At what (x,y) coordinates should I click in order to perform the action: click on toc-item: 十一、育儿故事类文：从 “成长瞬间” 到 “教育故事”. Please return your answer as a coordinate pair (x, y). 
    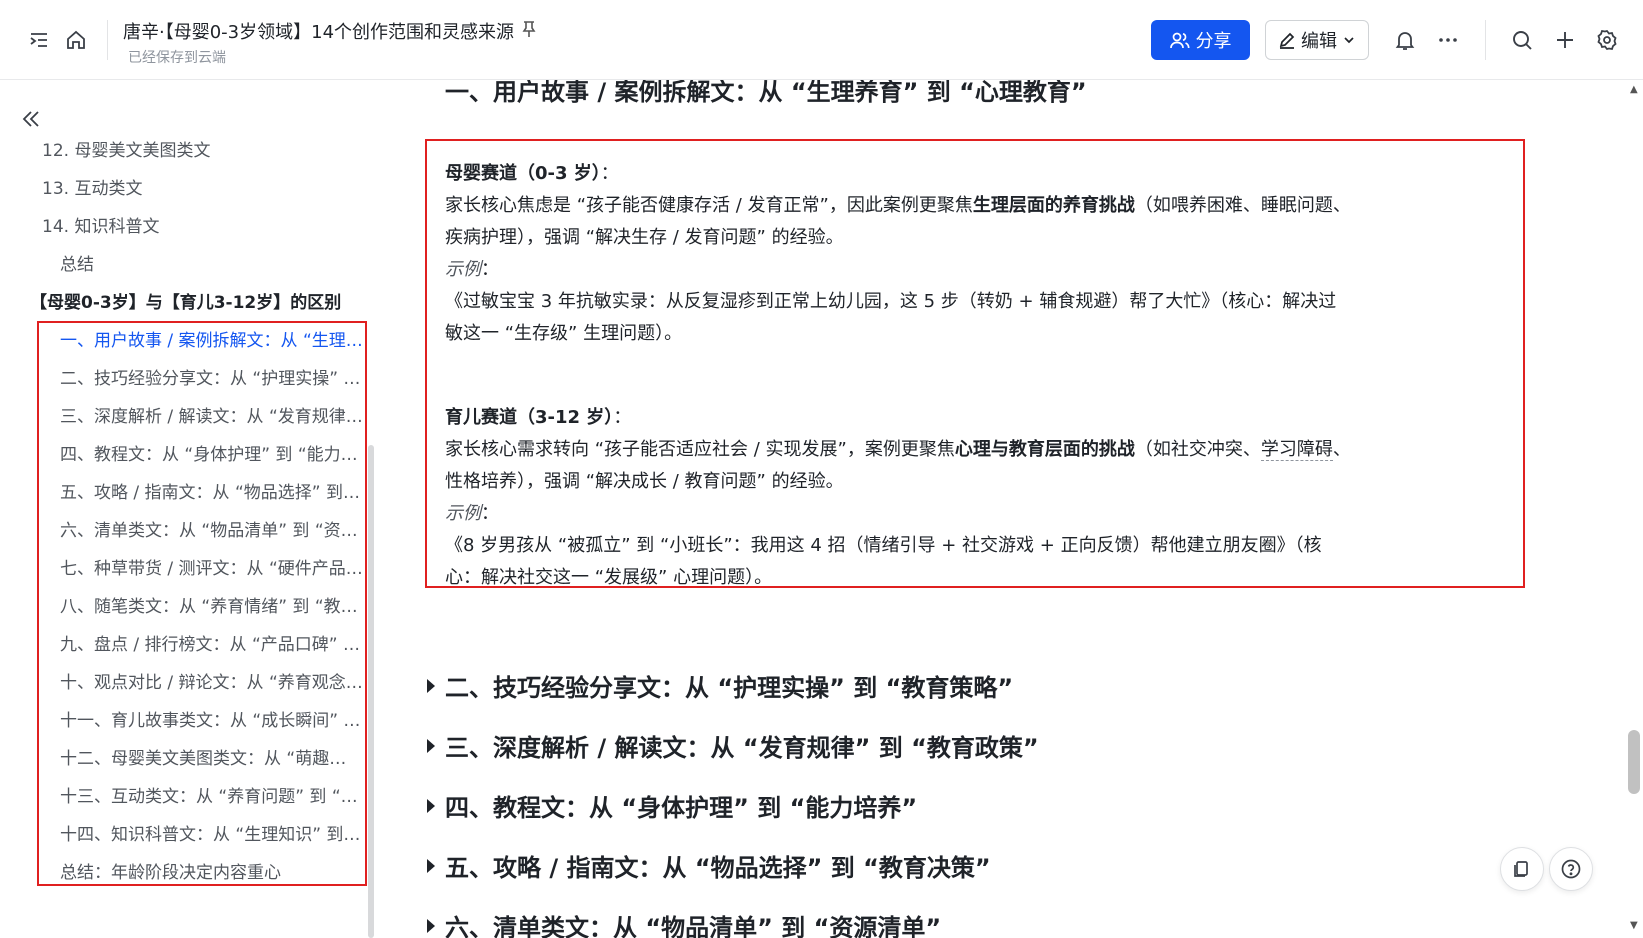
    Looking at the image, I should click on (211, 718).